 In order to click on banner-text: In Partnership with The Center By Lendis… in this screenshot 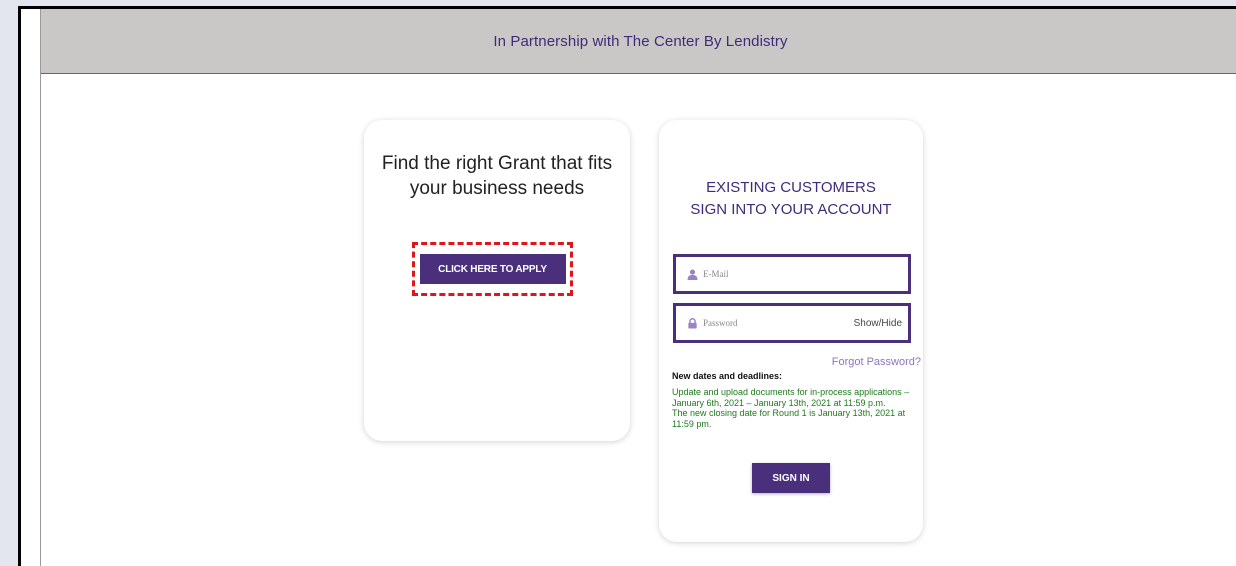, I will do `click(640, 41)`.